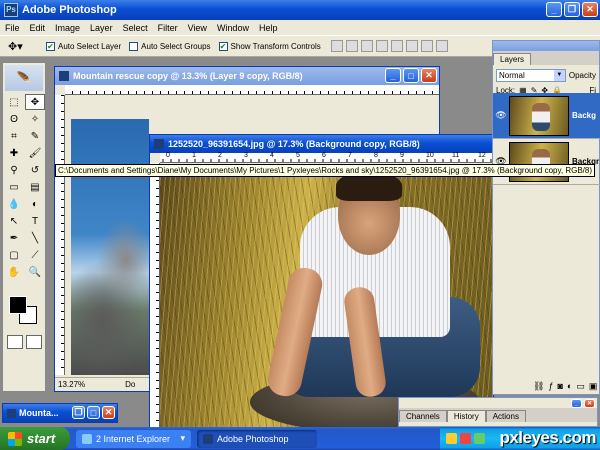 The width and height of the screenshot is (600, 450). I want to click on menu-layer: Layer, so click(101, 28).